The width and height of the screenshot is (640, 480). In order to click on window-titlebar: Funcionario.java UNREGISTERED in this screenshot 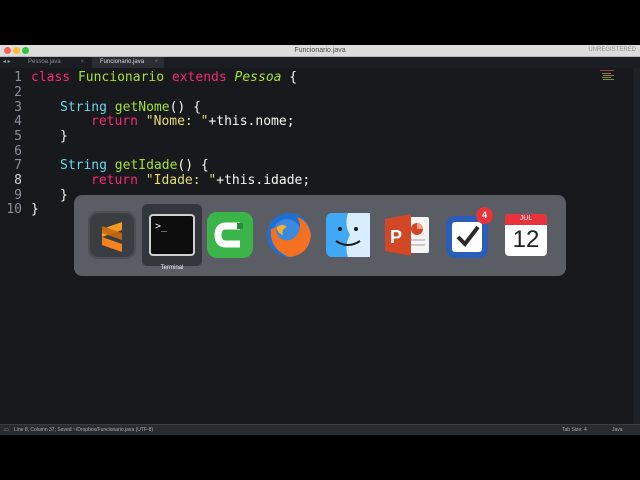, I will do `click(320, 51)`.